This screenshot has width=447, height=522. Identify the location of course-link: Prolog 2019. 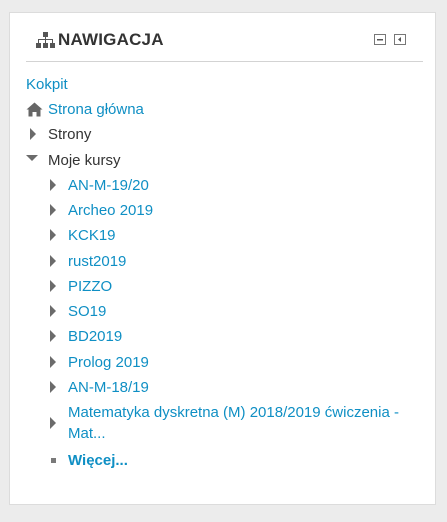
(108, 363).